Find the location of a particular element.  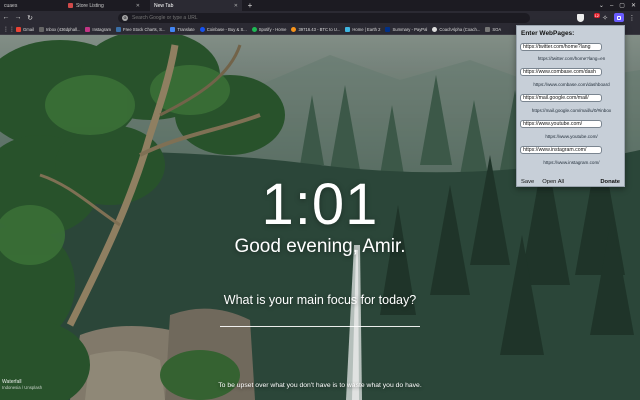

apps-grid-icon: ⋮⋮ is located at coordinates (9, 29).